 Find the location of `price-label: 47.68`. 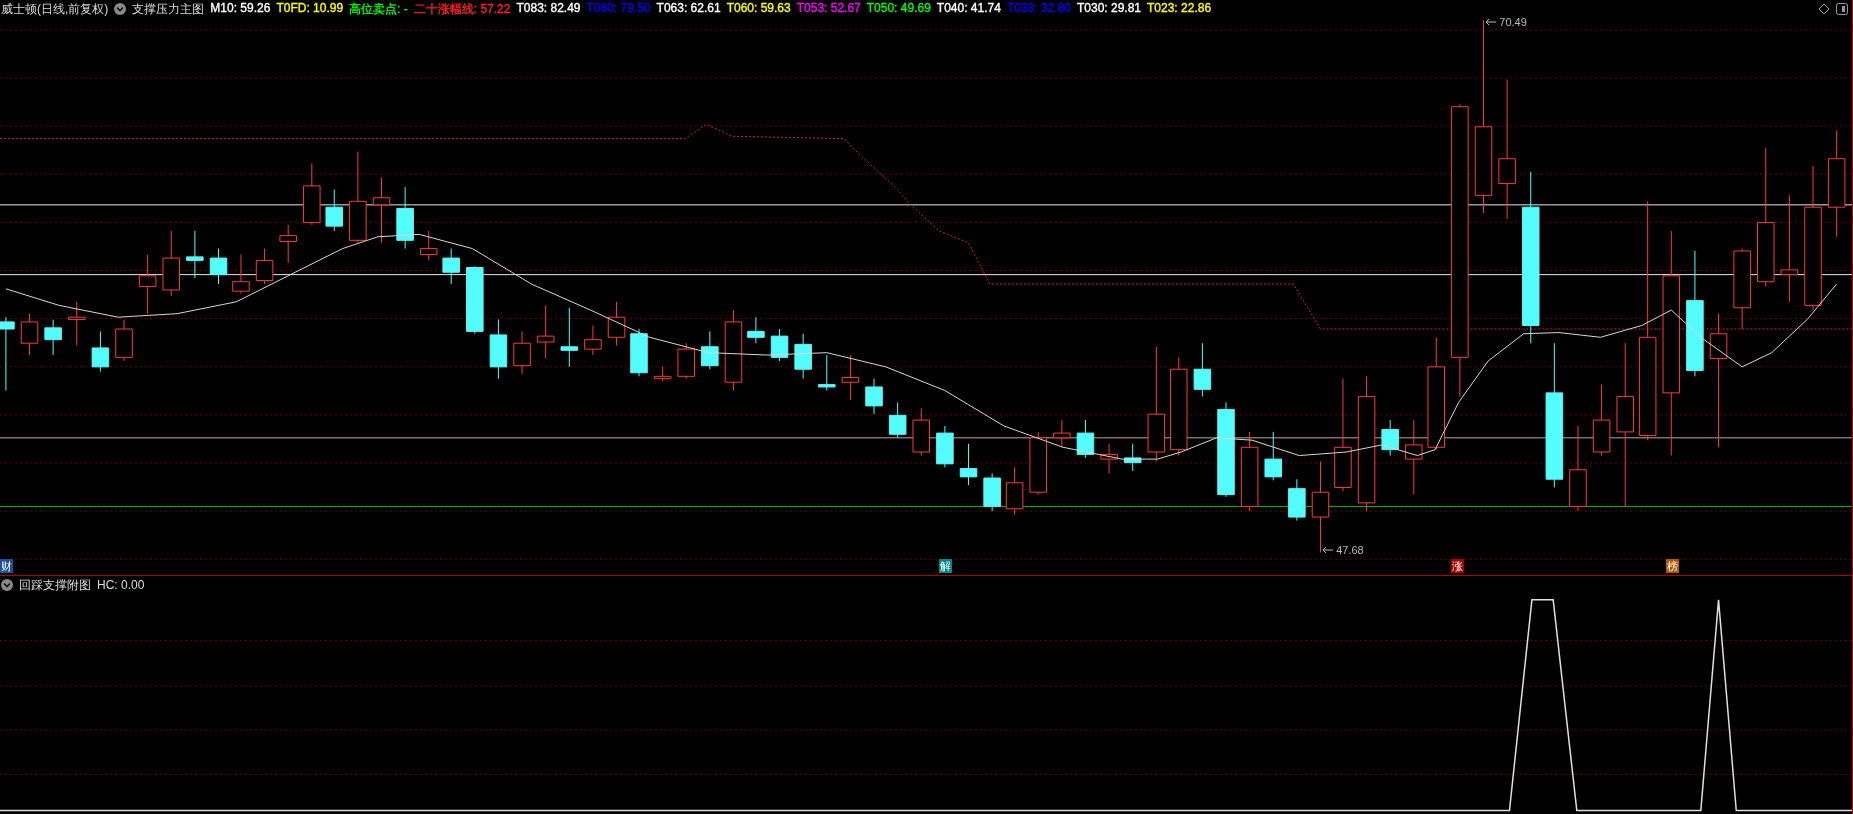

price-label: 47.68 is located at coordinates (1350, 550).